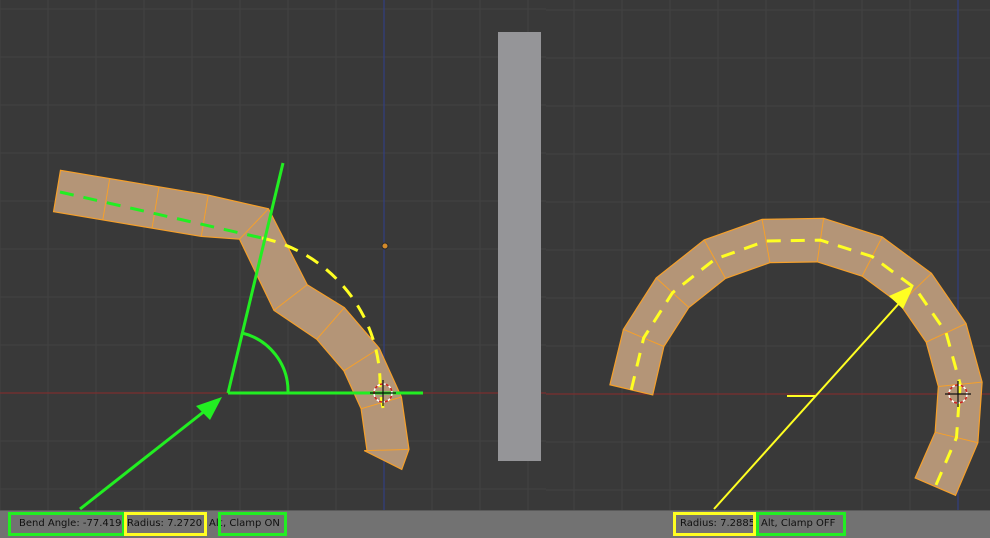 The width and height of the screenshot is (990, 538). I want to click on bend-angle-highlight, so click(66, 524).